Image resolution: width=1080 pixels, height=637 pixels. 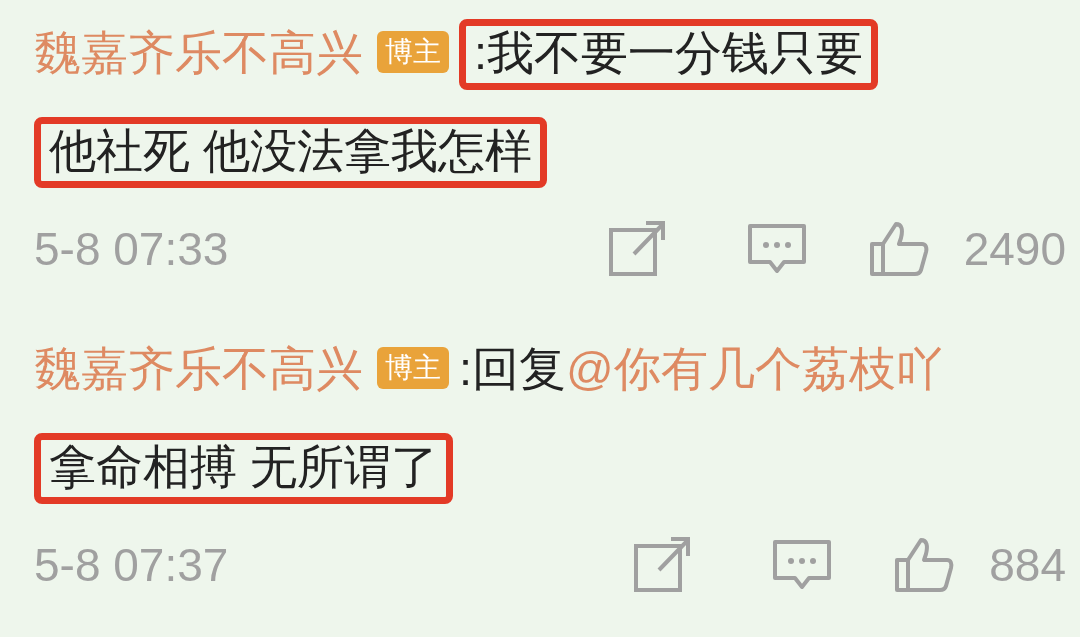 What do you see at coordinates (513, 368) in the screenshot?
I see `comment-text: :回复` at bounding box center [513, 368].